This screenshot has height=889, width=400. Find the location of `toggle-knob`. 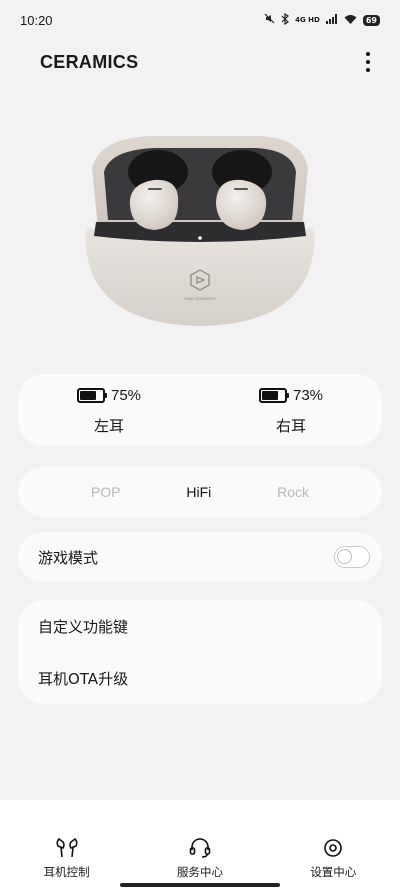

toggle-knob is located at coordinates (344, 556).